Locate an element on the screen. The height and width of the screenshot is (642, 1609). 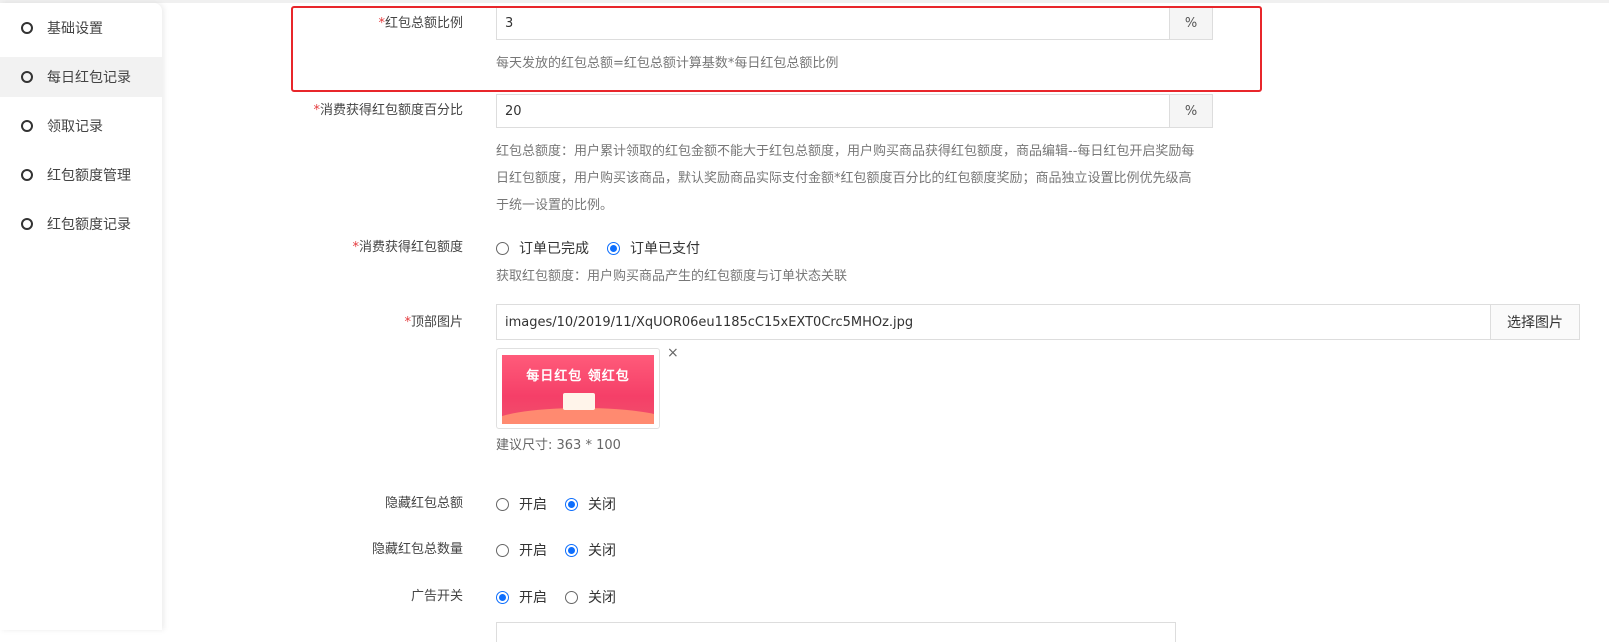
consume-percent-input is located at coordinates (833, 111).